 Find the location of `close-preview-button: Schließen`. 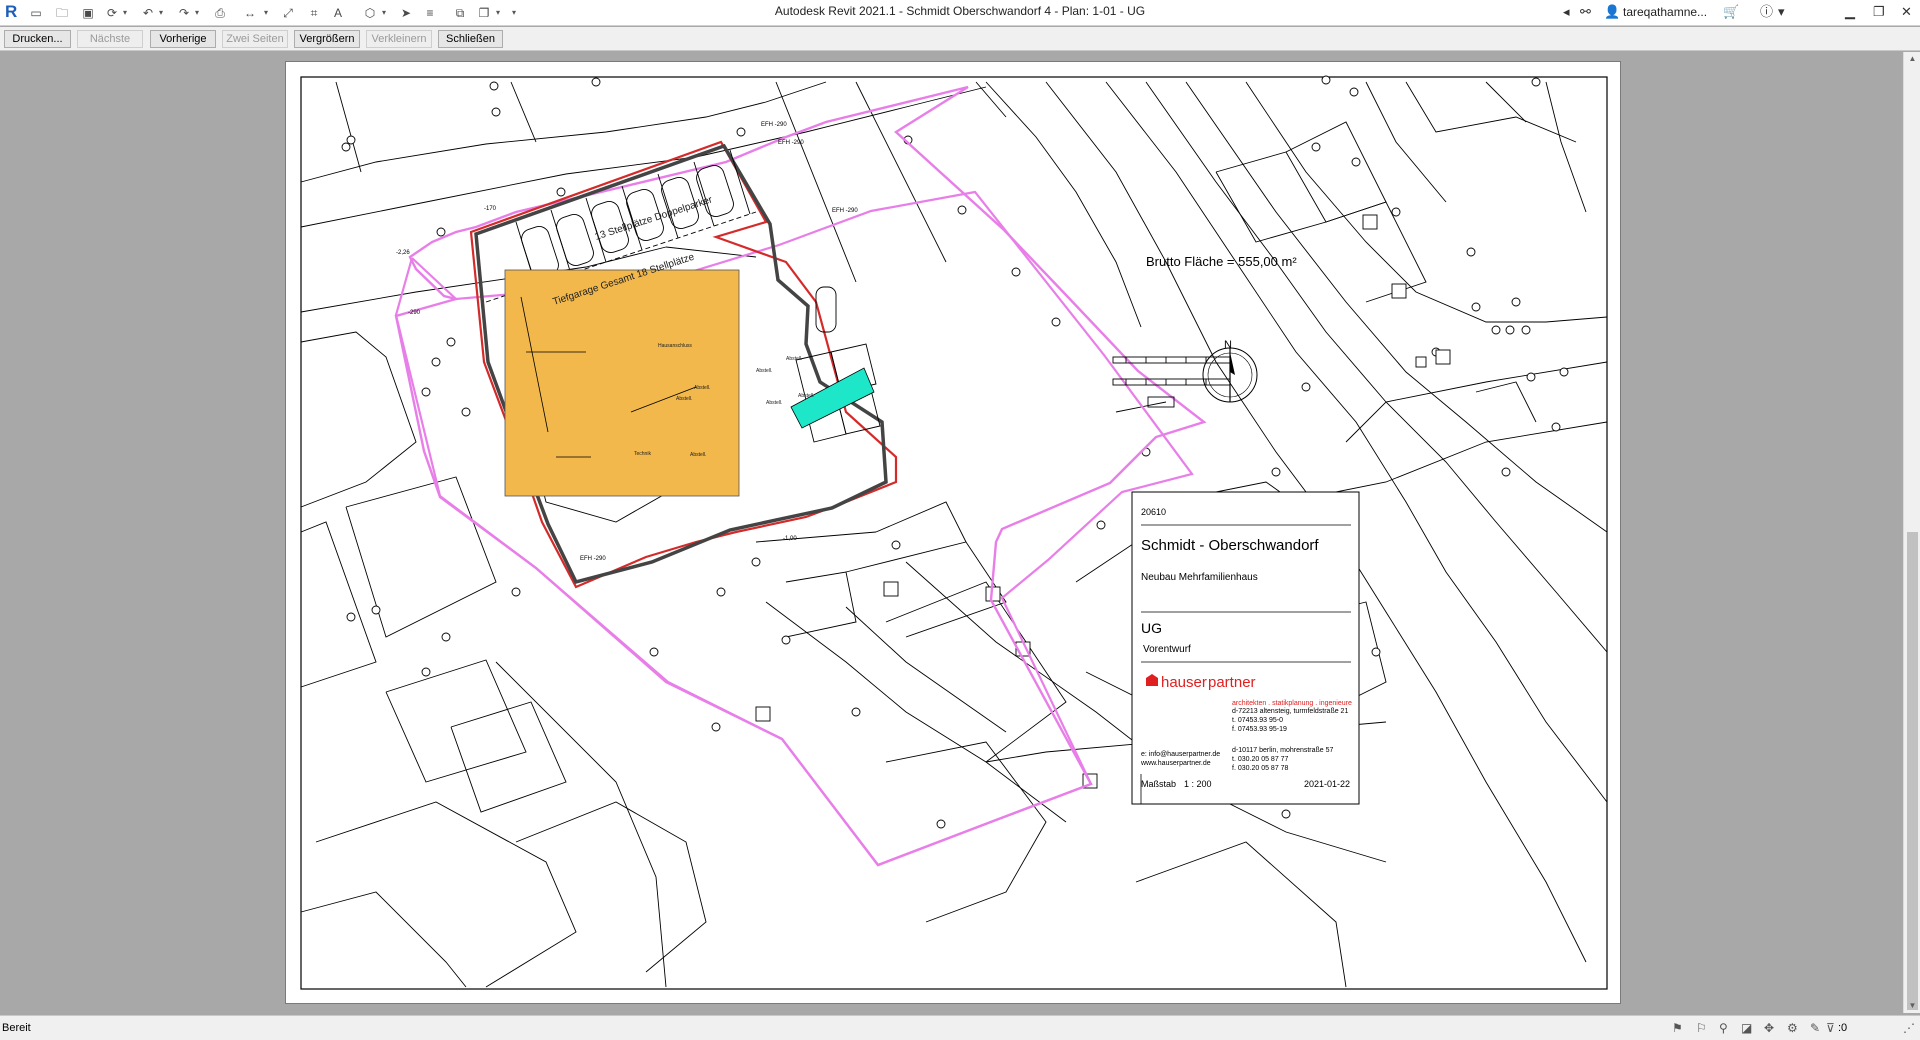

close-preview-button: Schließen is located at coordinates (470, 39).